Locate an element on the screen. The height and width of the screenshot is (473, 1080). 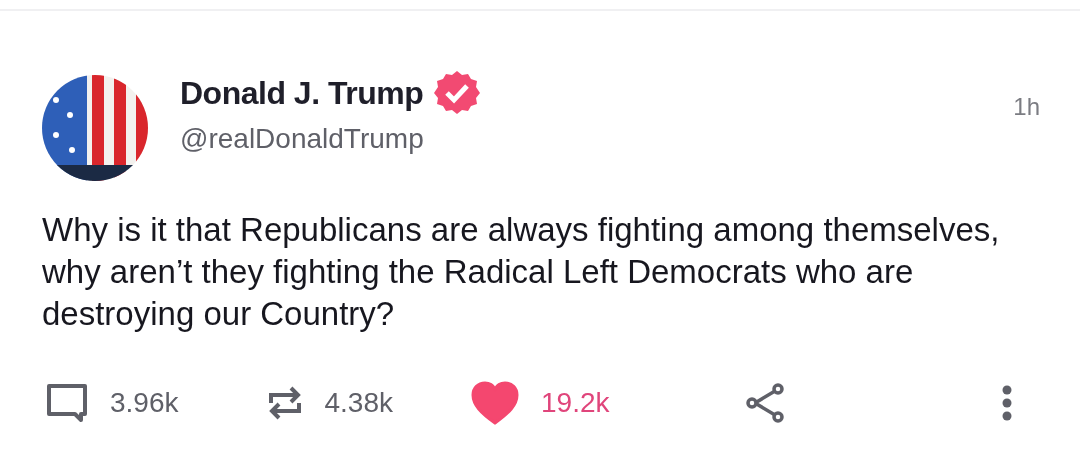
author-handle: @realDonaldTrump is located at coordinates (597, 139).